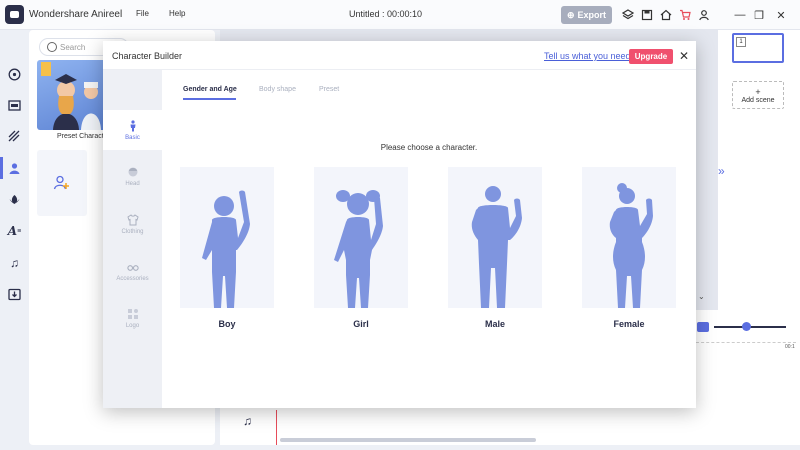  Describe the element at coordinates (14, 168) in the screenshot. I see `rail-character-icon` at that location.